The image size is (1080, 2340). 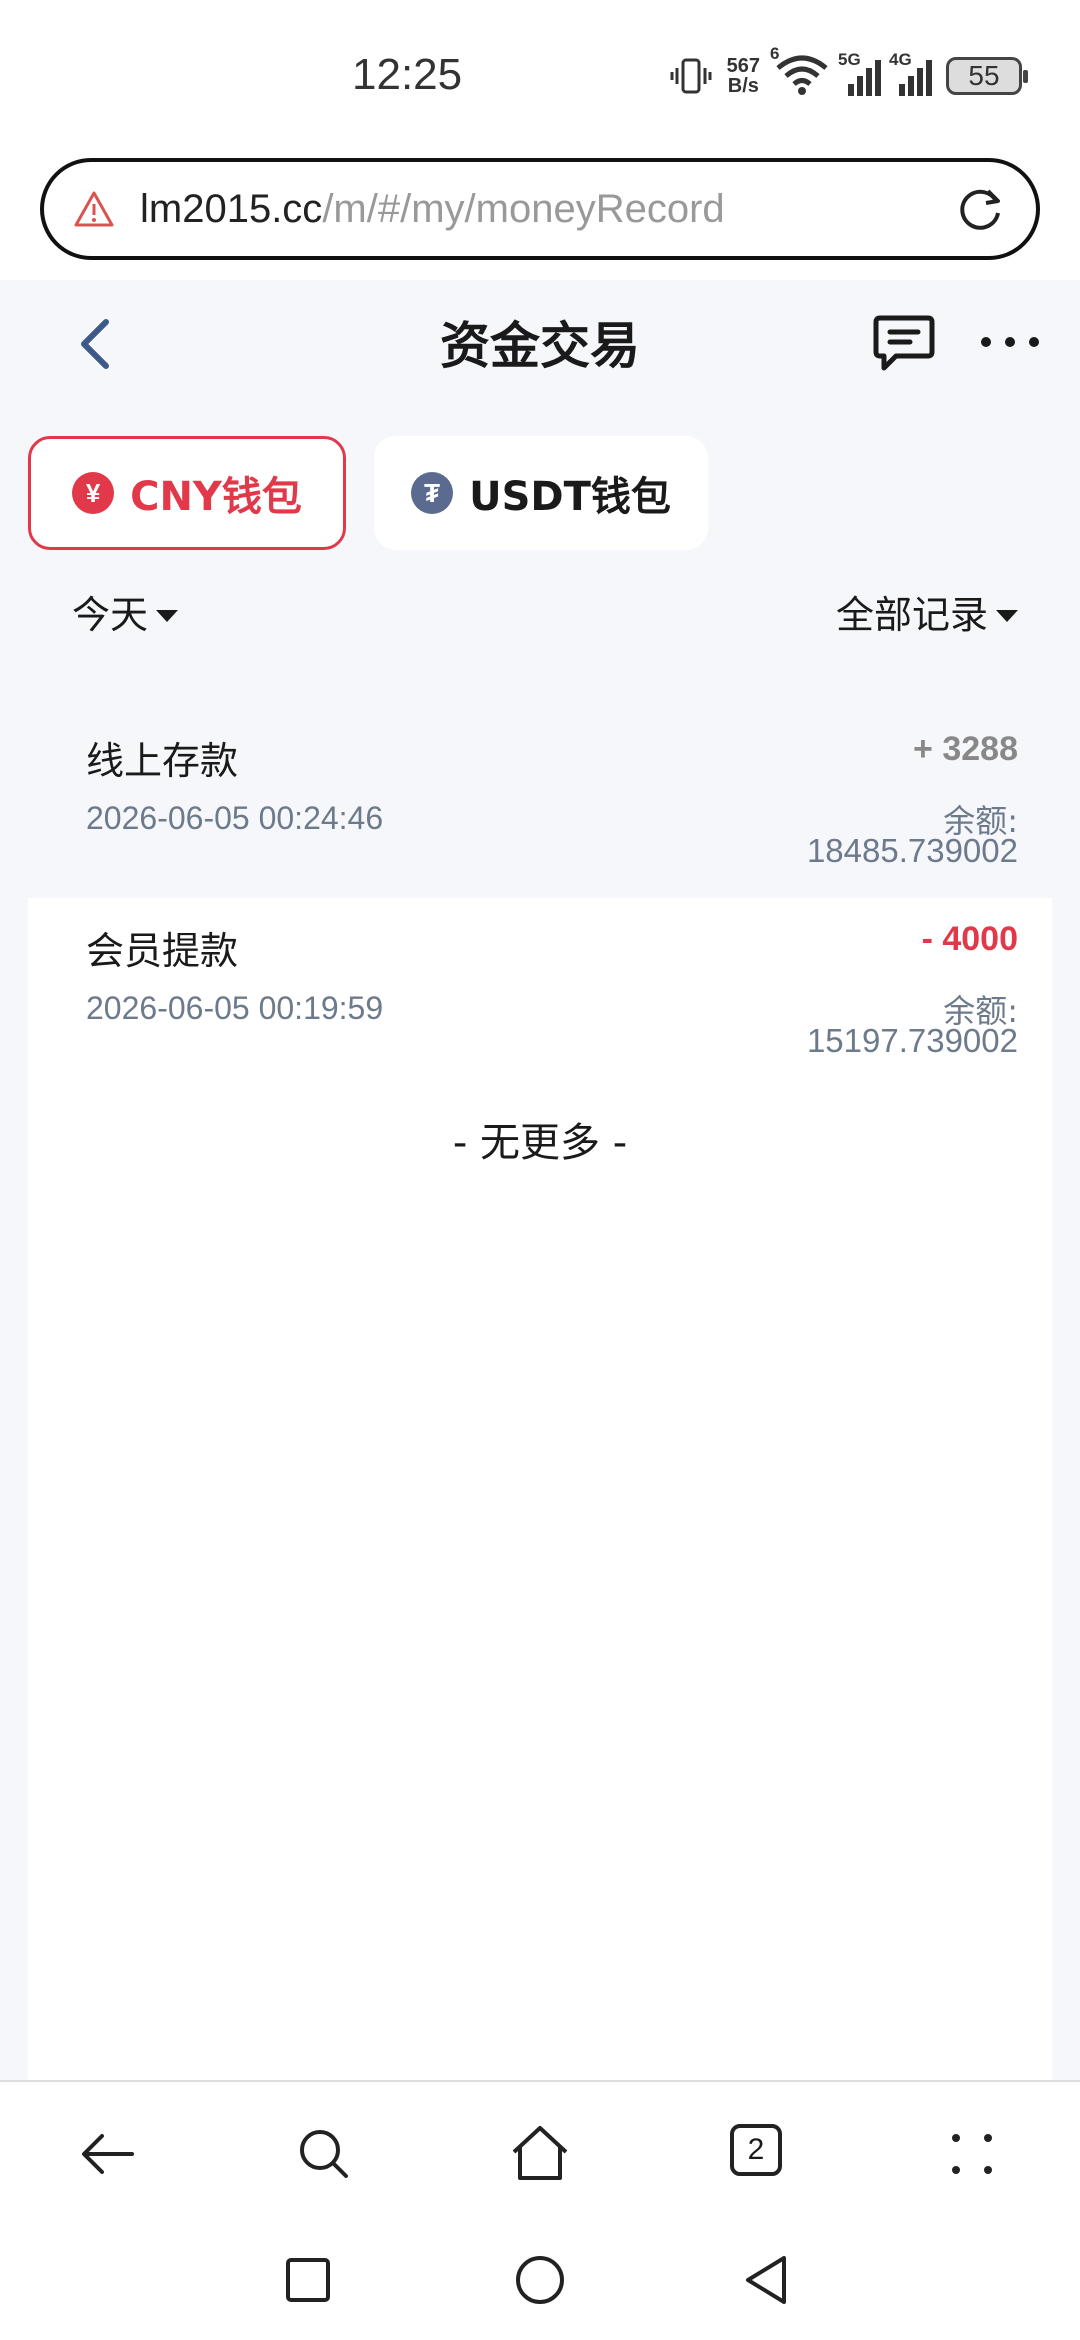 What do you see at coordinates (912, 1040) in the screenshot?
I see `record-balance: 15197.739002` at bounding box center [912, 1040].